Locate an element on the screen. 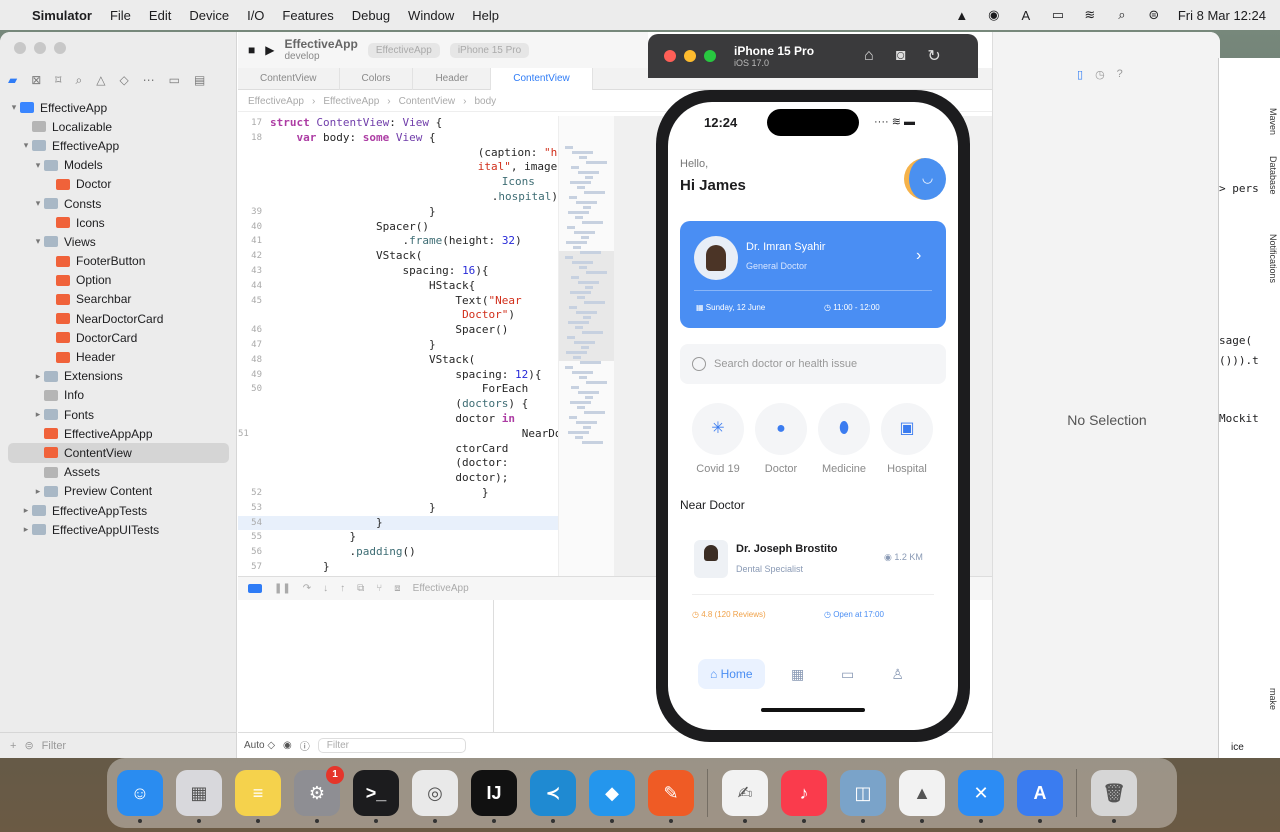 The height and width of the screenshot is (832, 1280). stop-icon: ■ is located at coordinates (251, 50).